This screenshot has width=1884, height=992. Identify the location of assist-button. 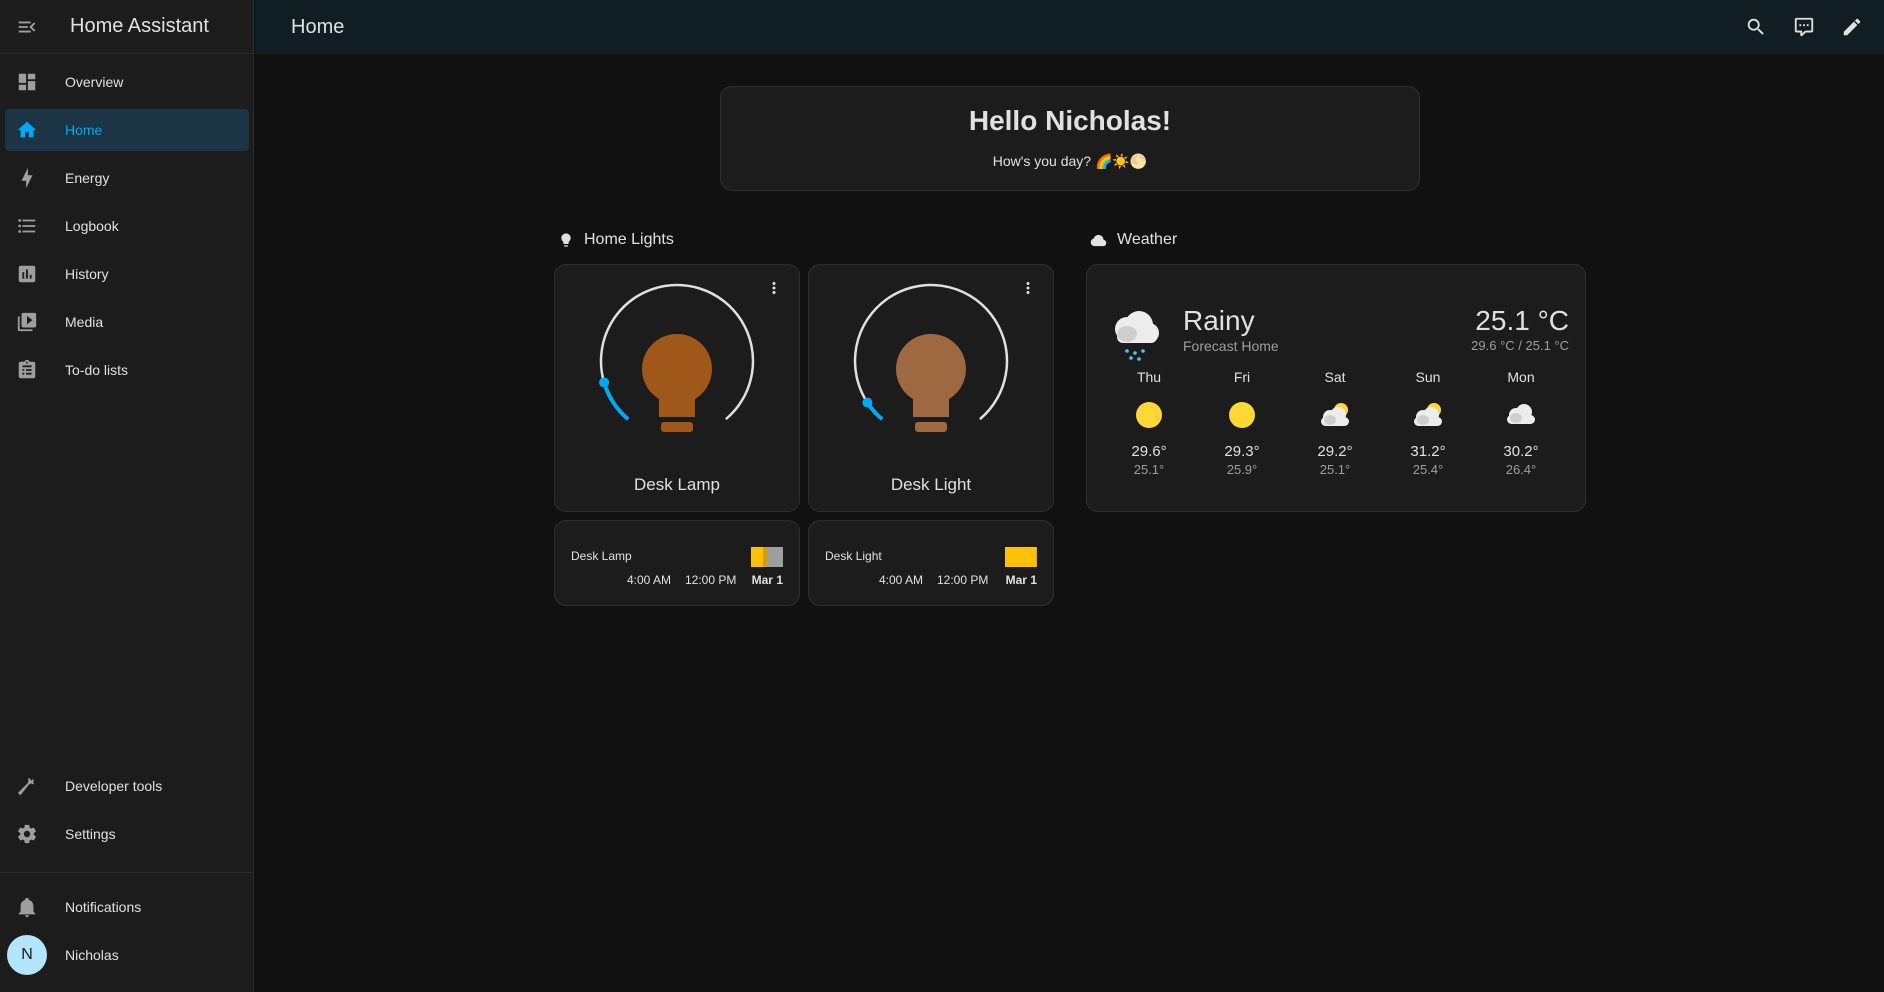
(1804, 27).